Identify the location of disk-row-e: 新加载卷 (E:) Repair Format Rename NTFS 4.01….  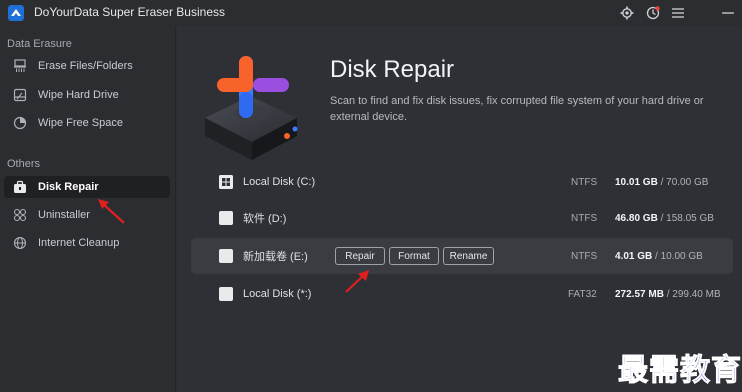
(462, 256).